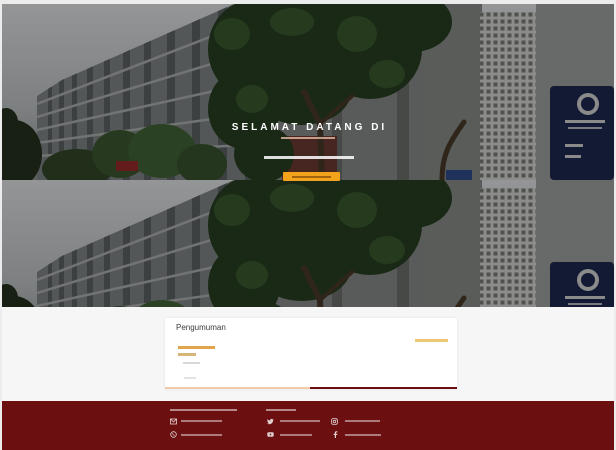 Image resolution: width=616 pixels, height=450 pixels. Describe the element at coordinates (383, 388) in the screenshot. I see `card-primary-bar` at that location.